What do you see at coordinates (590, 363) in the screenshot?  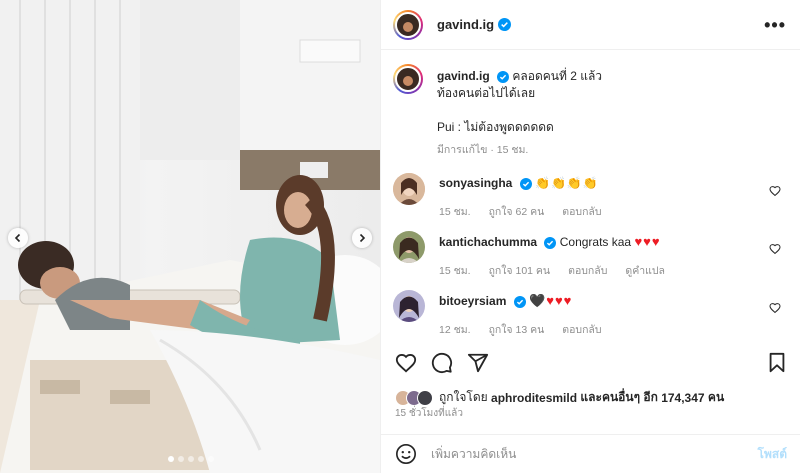 I see `action-bar` at bounding box center [590, 363].